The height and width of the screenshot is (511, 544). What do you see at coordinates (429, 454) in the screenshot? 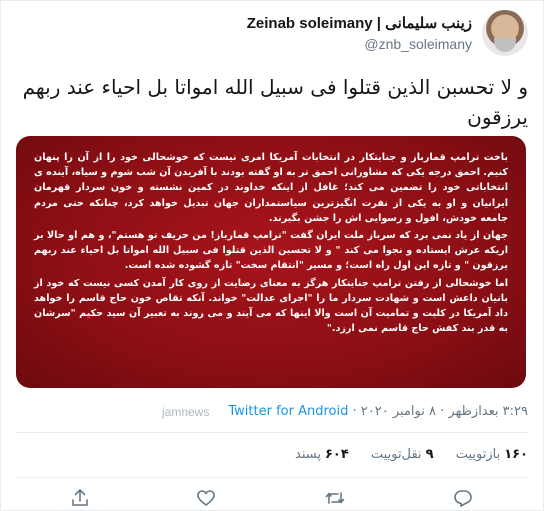
I see `quotes-count: ۹` at bounding box center [429, 454].